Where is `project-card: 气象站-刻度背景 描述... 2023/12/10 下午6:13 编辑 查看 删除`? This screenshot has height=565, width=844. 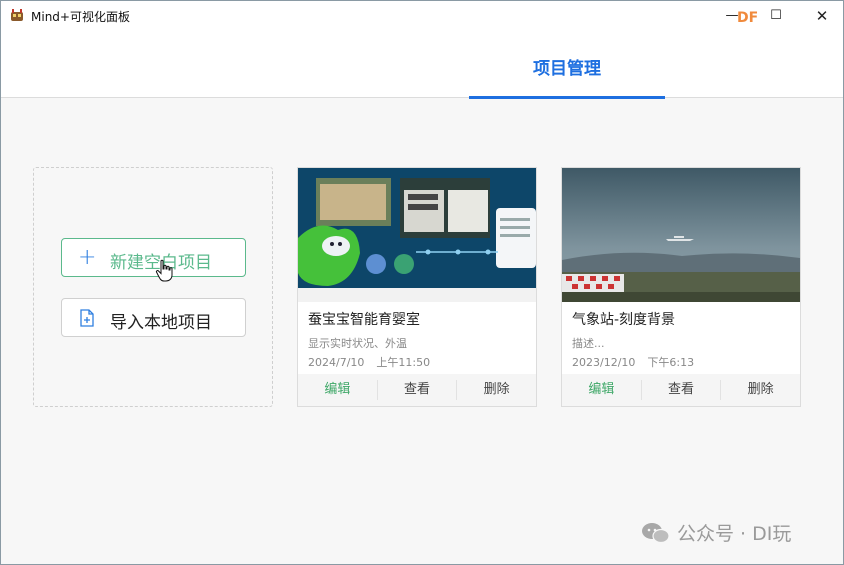
project-card: 气象站-刻度背景 描述... 2023/12/10 下午6:13 编辑 查看 删除 is located at coordinates (681, 287).